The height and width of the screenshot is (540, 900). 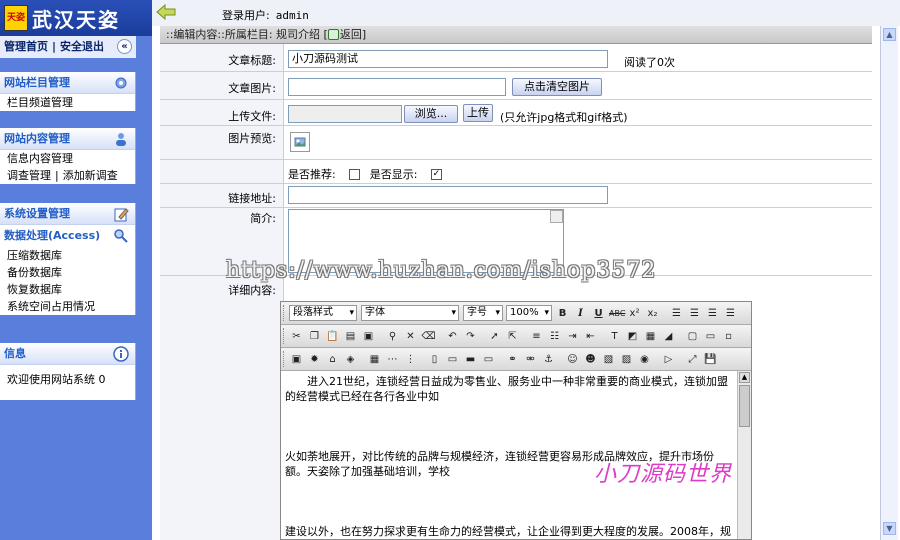 I want to click on back-arrow-icon, so click(x=166, y=12).